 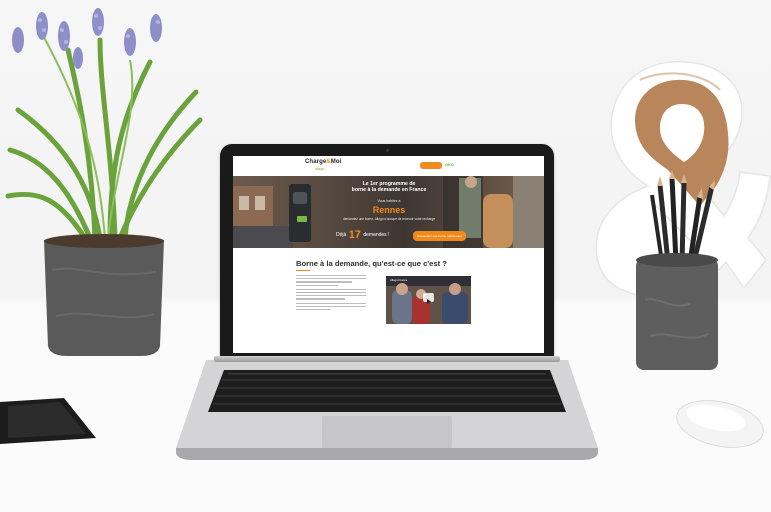 I want to click on hero-city: Rennes, so click(x=389, y=210).